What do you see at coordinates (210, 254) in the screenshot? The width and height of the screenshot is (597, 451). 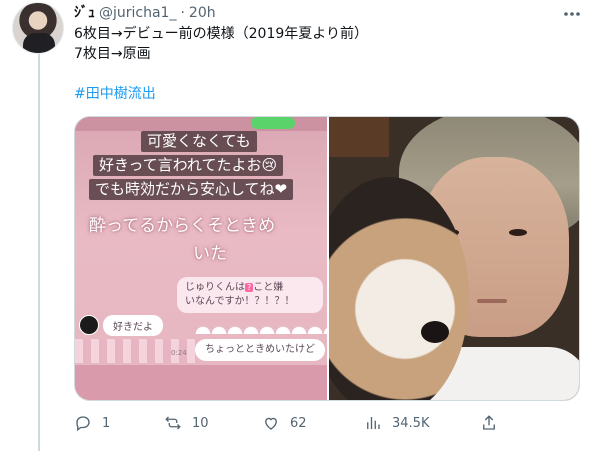 I see `big-text-line-2: いた` at bounding box center [210, 254].